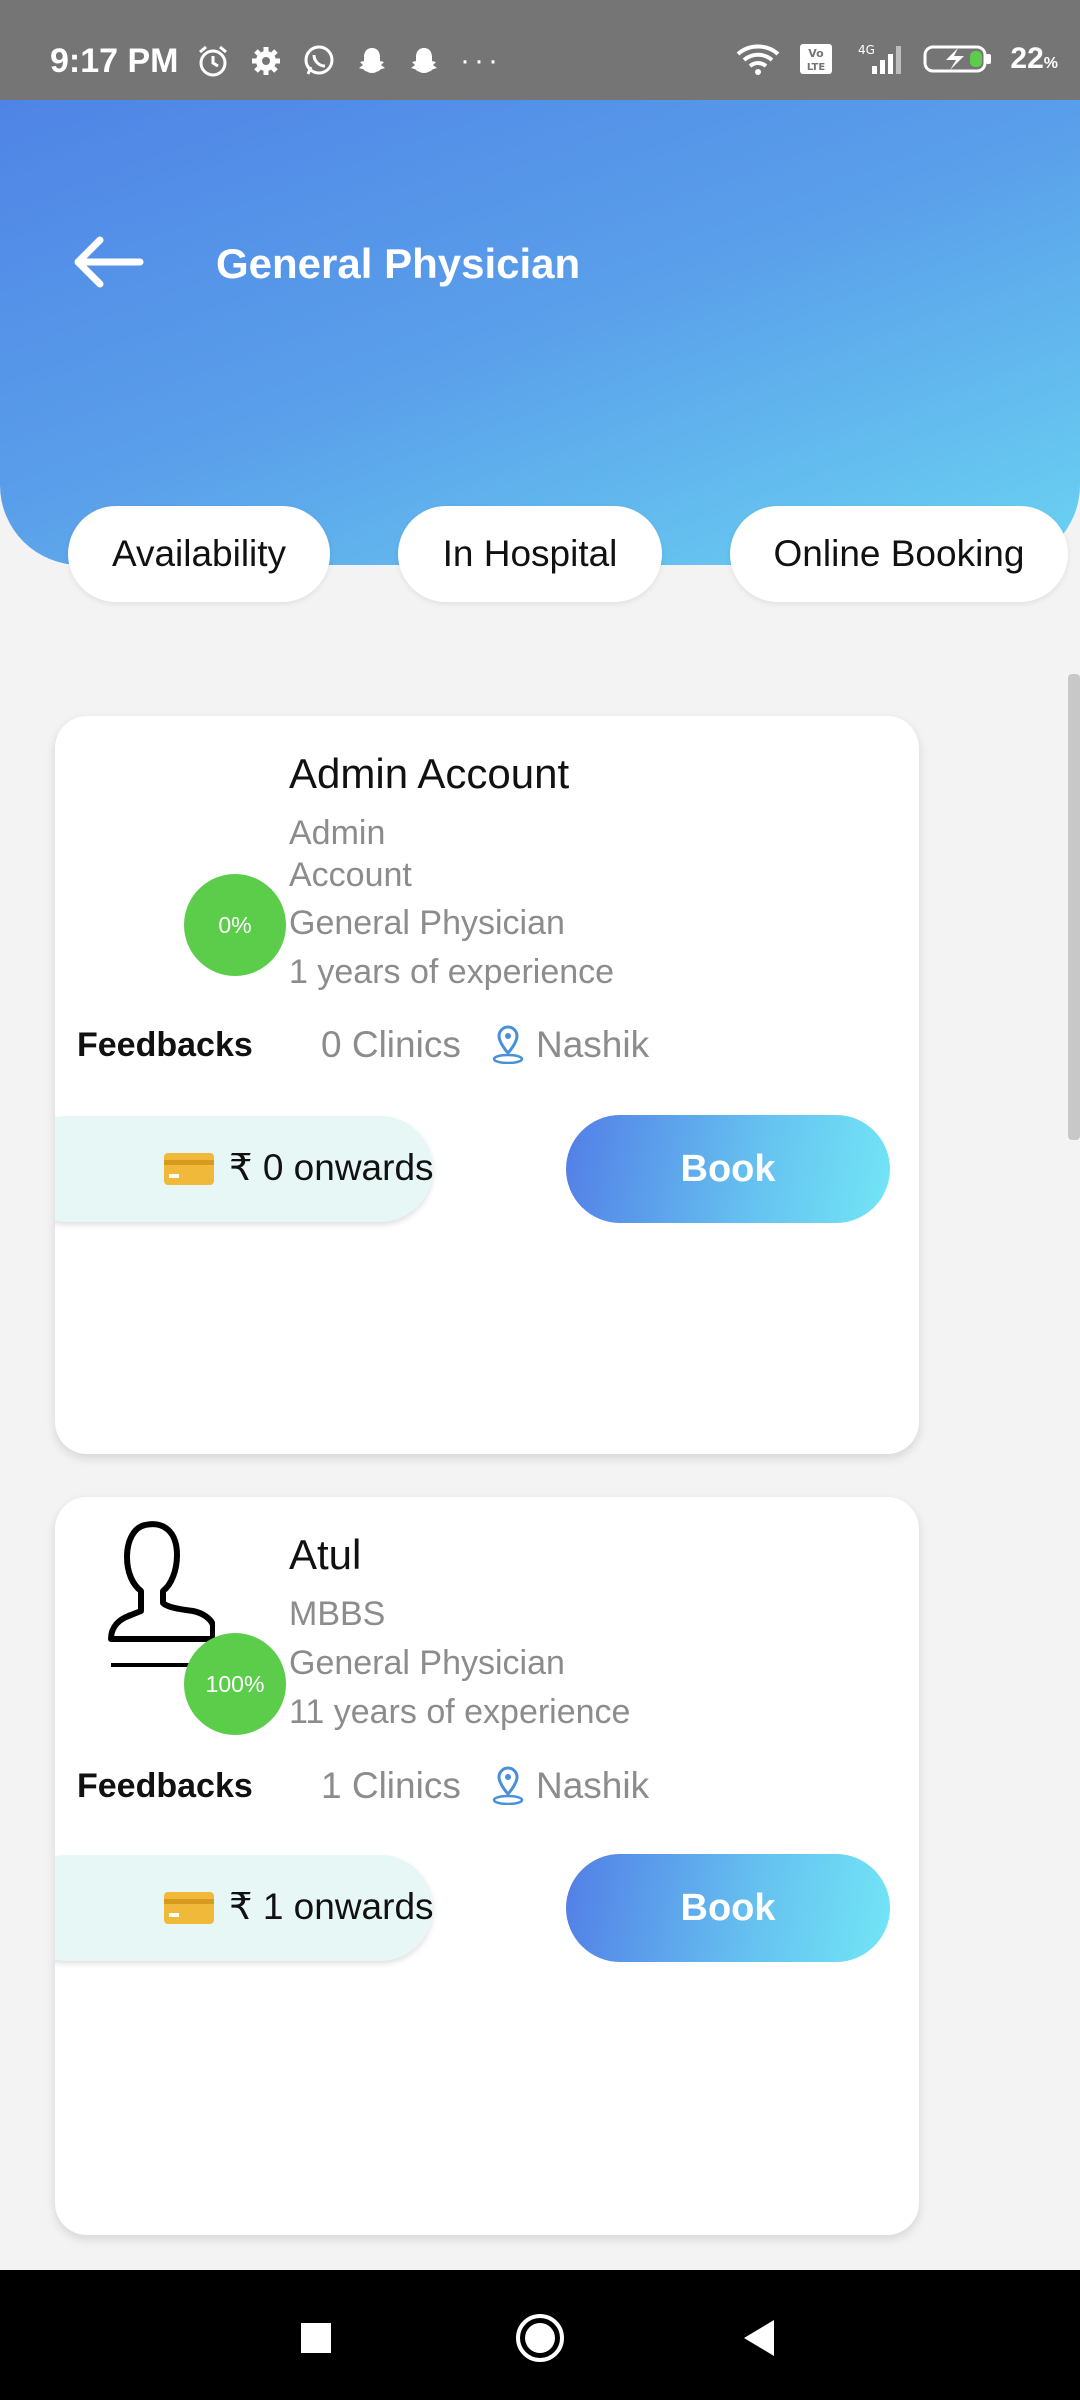 This screenshot has height=2400, width=1080. What do you see at coordinates (337, 1614) in the screenshot?
I see `doctor-qualification: MBBS` at bounding box center [337, 1614].